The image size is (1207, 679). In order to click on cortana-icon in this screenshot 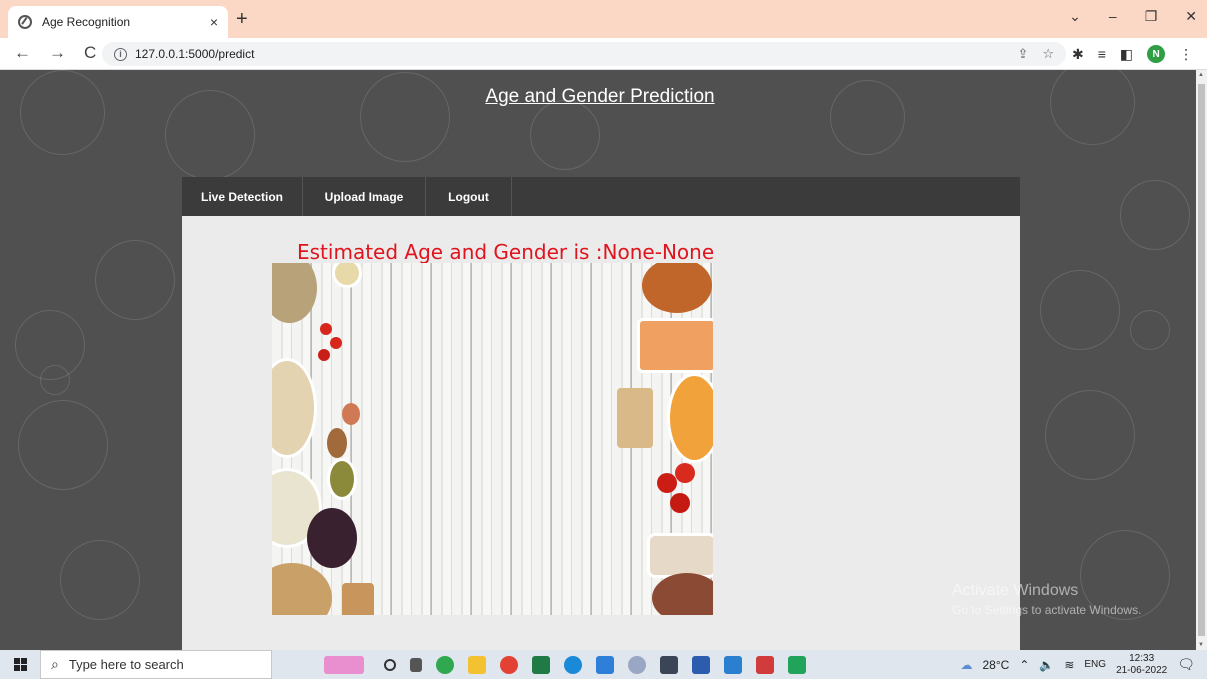, I will do `click(390, 664)`.